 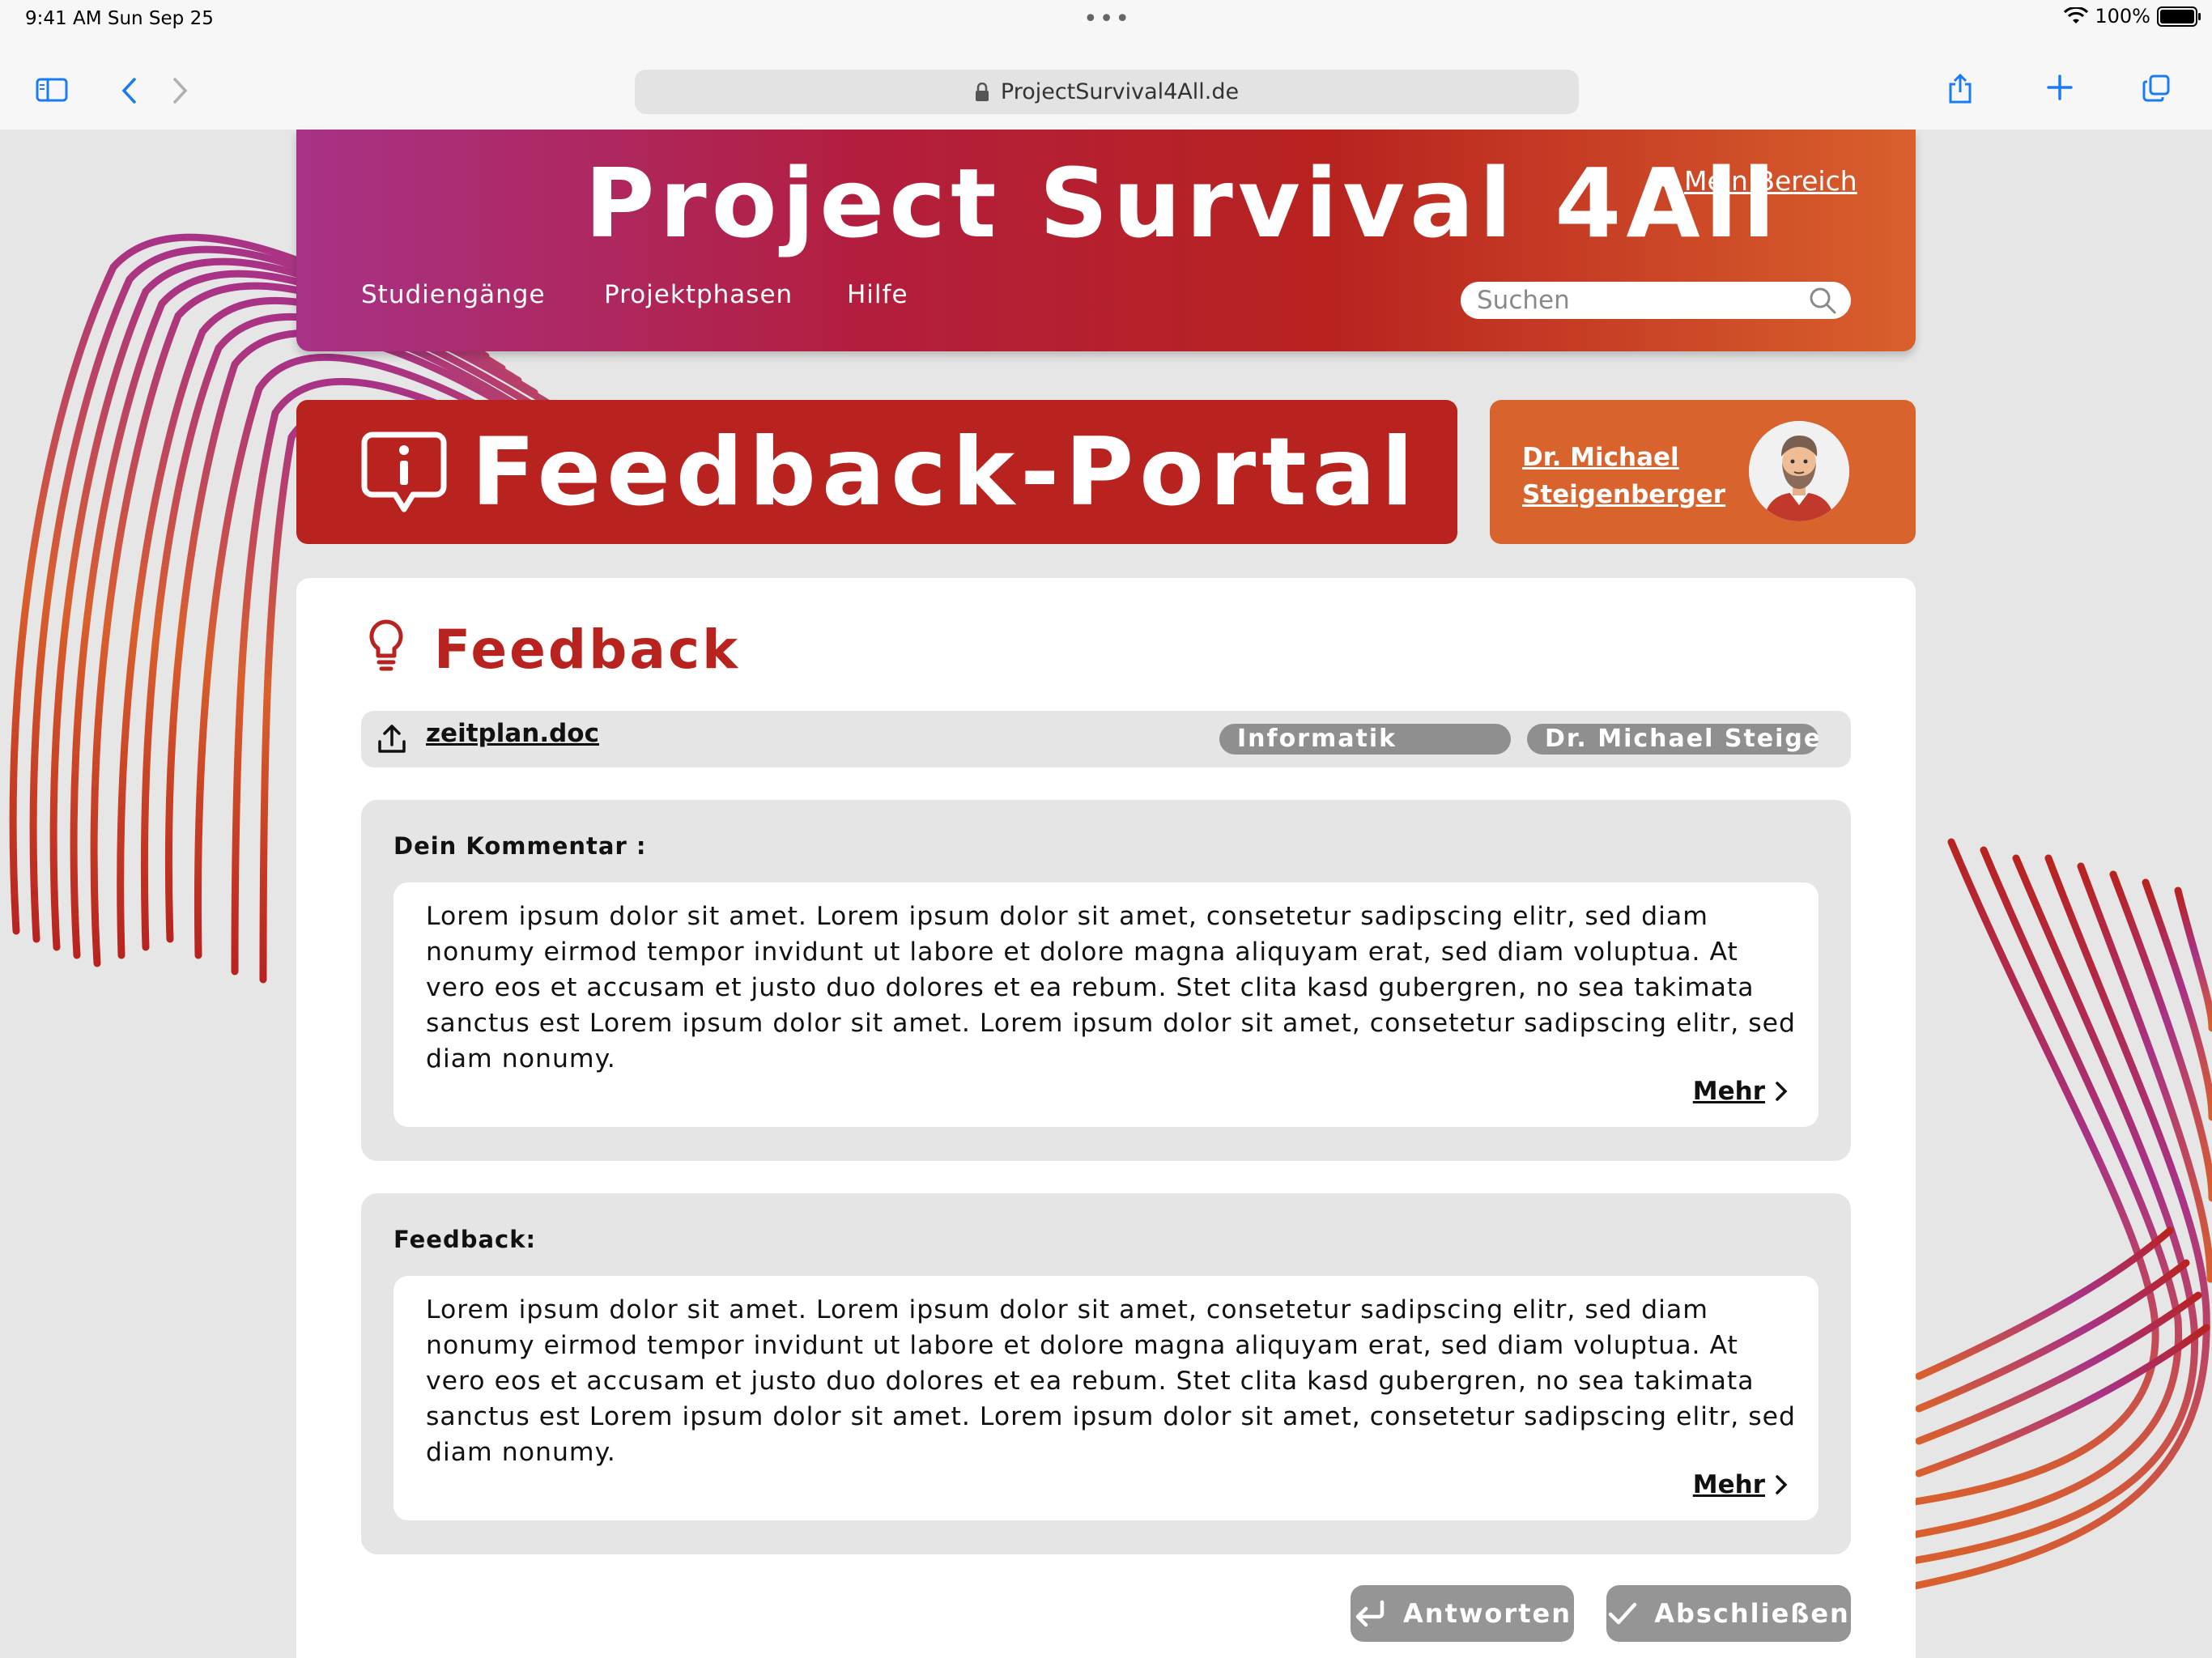 I want to click on avatar, so click(x=1799, y=471).